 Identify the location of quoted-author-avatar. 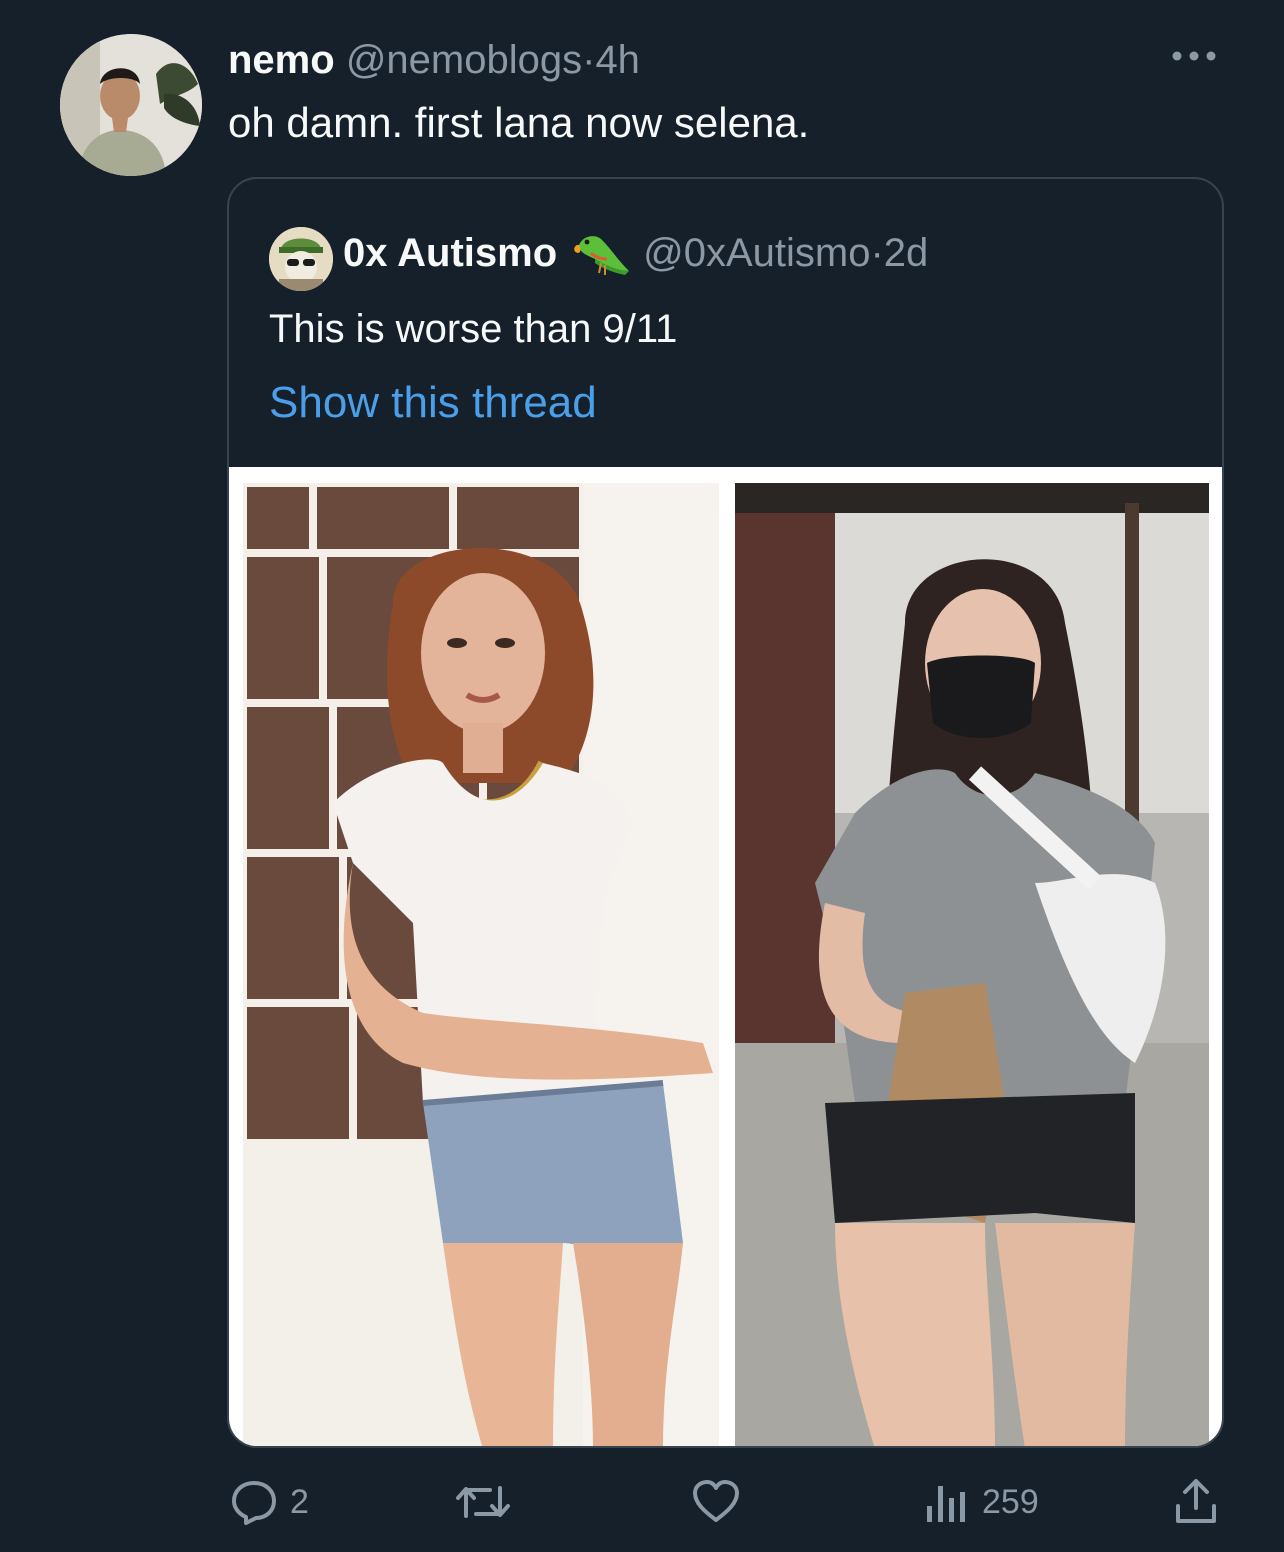
(301, 259).